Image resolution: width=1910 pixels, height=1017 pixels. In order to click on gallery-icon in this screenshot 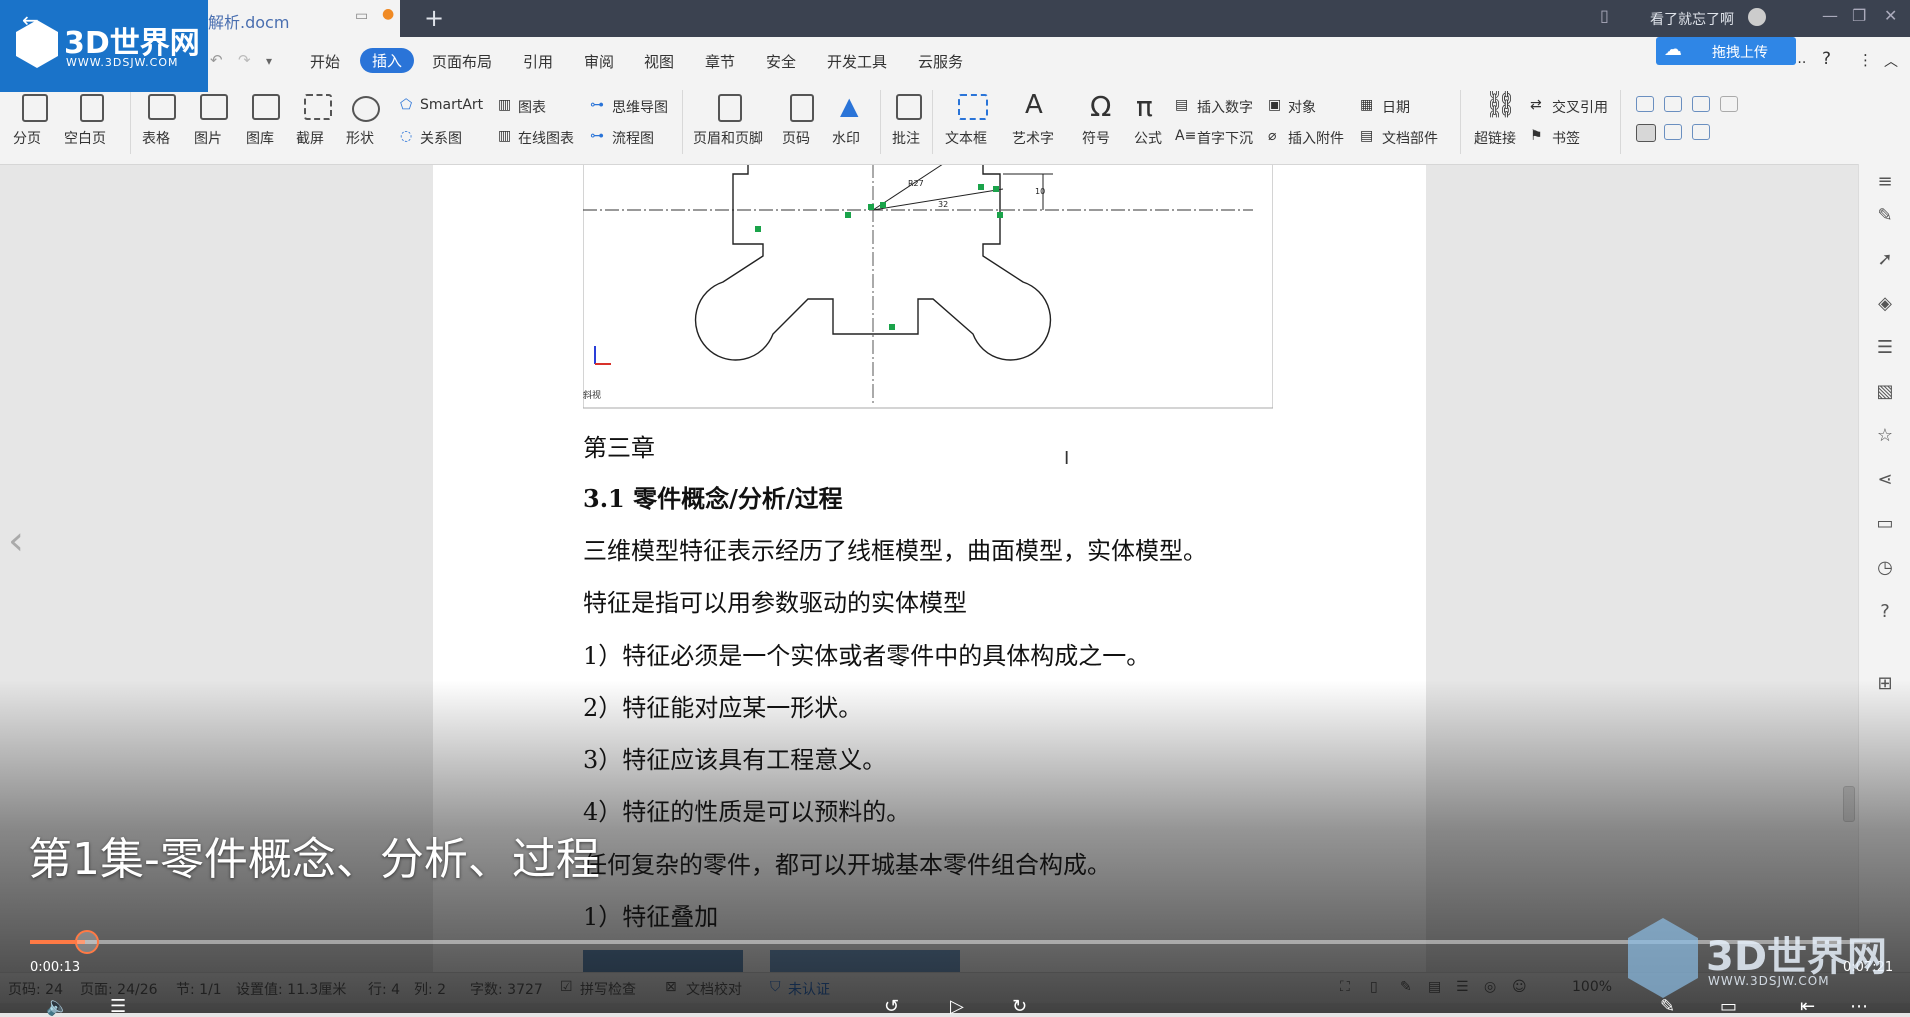, I will do `click(266, 107)`.